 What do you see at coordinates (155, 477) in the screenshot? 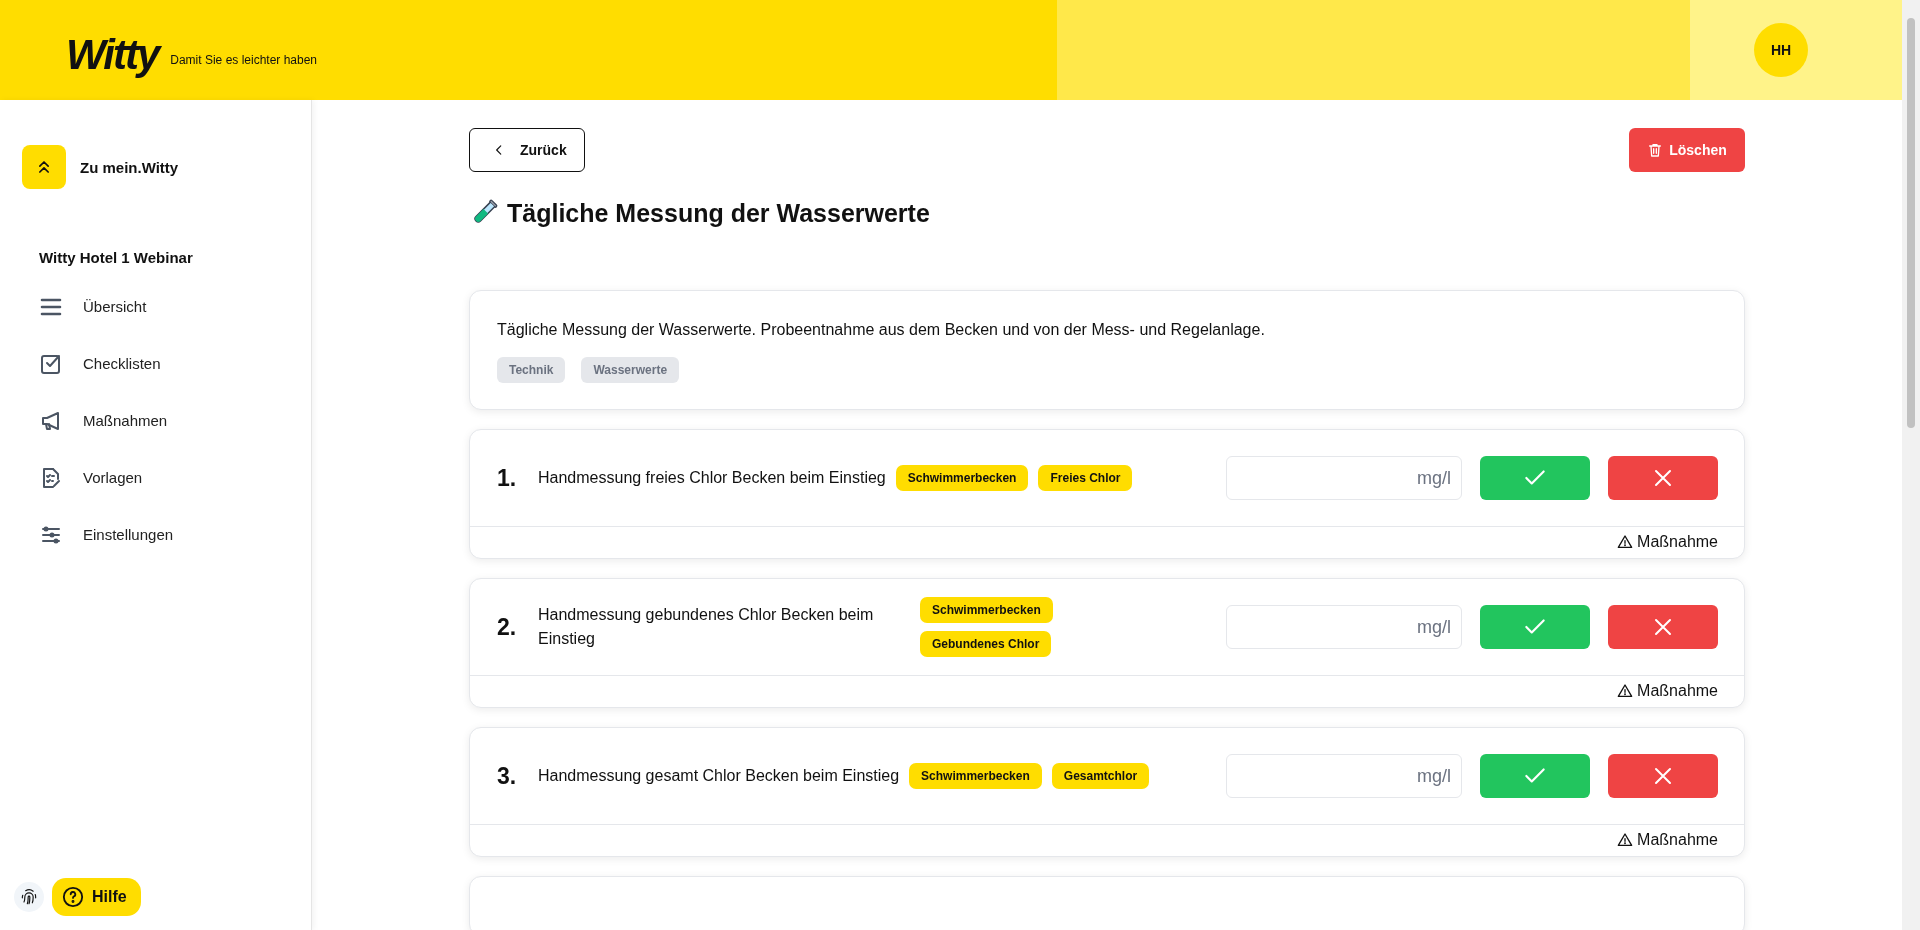
I see `sidebar-item: Vorlagen` at bounding box center [155, 477].